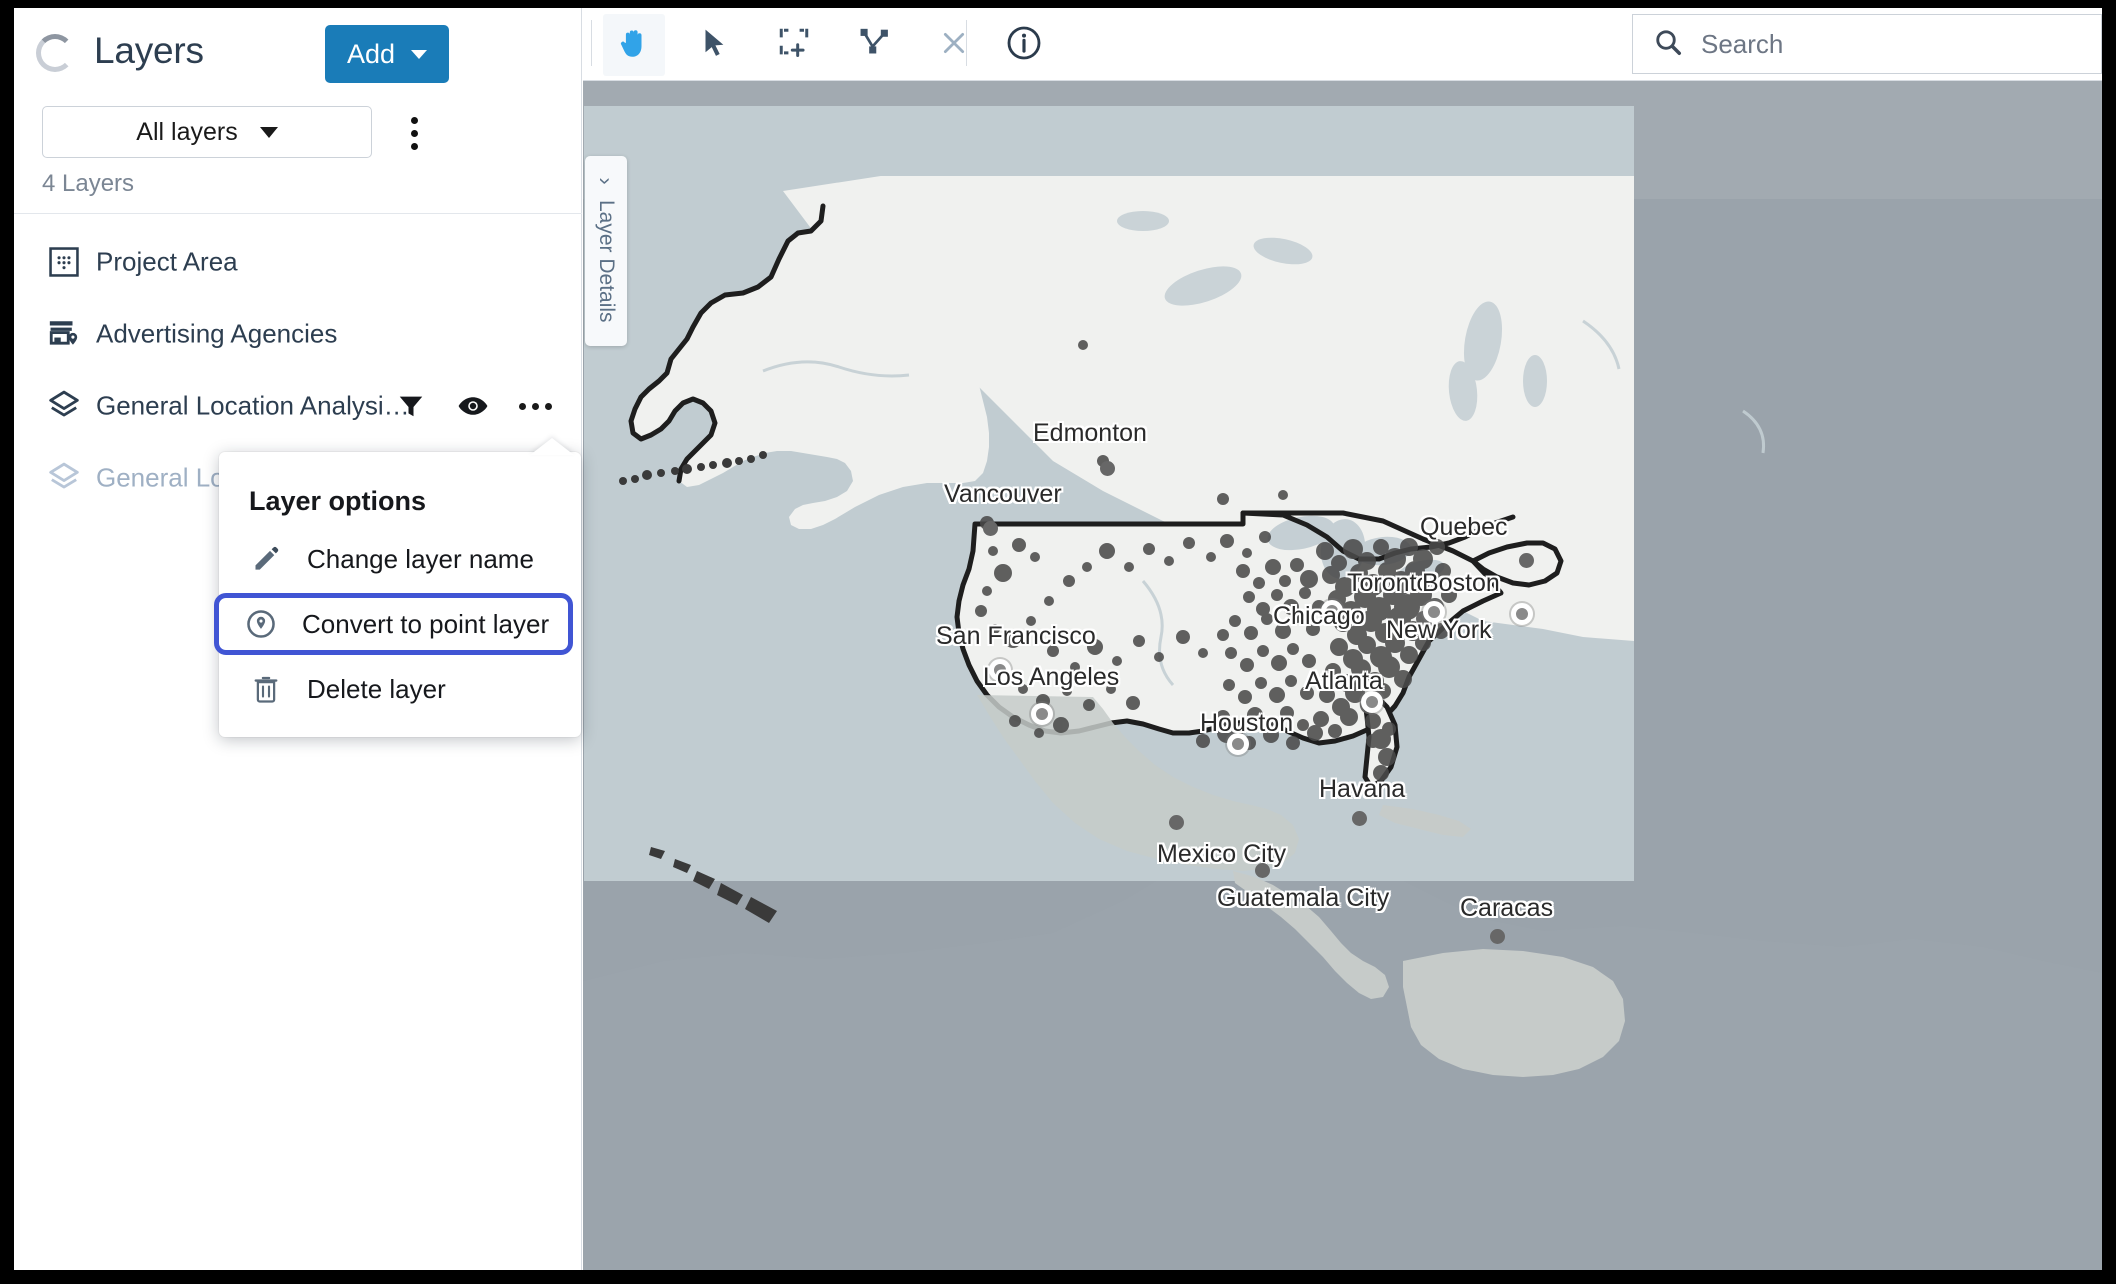 The width and height of the screenshot is (2116, 1284). What do you see at coordinates (55, 53) in the screenshot?
I see `loading-spinner-icon` at bounding box center [55, 53].